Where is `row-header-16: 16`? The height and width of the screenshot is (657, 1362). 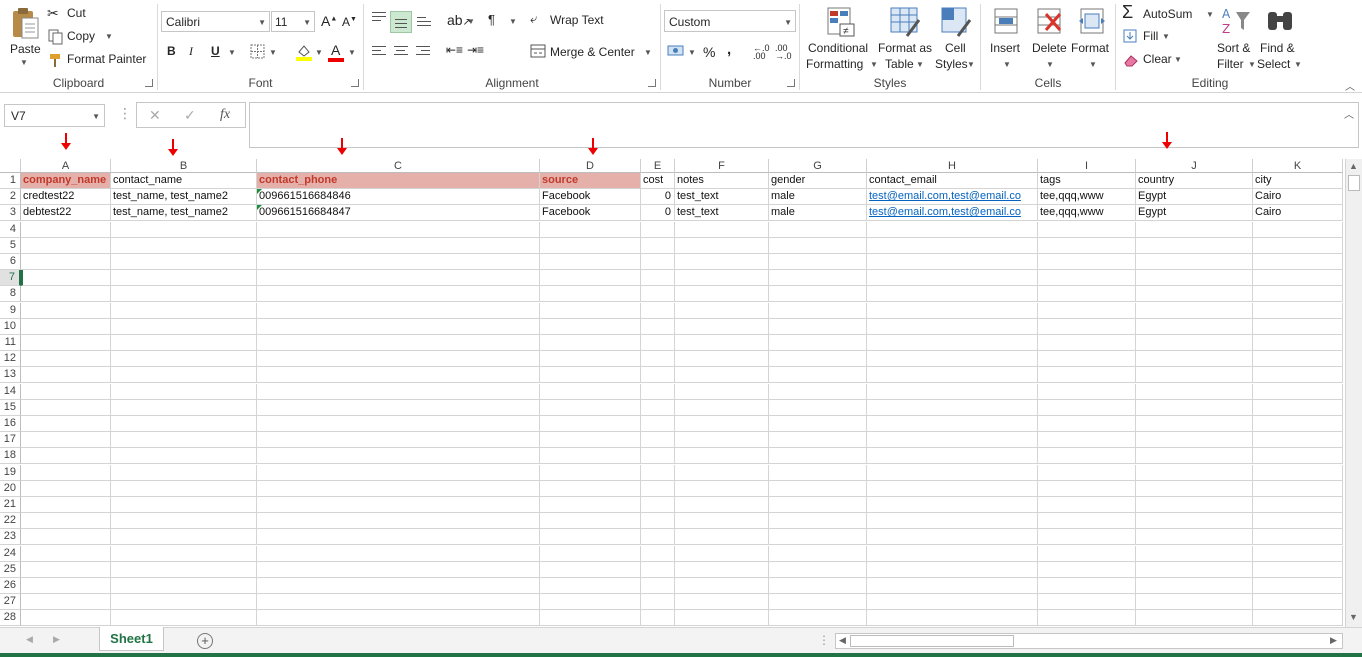 row-header-16: 16 is located at coordinates (10, 424).